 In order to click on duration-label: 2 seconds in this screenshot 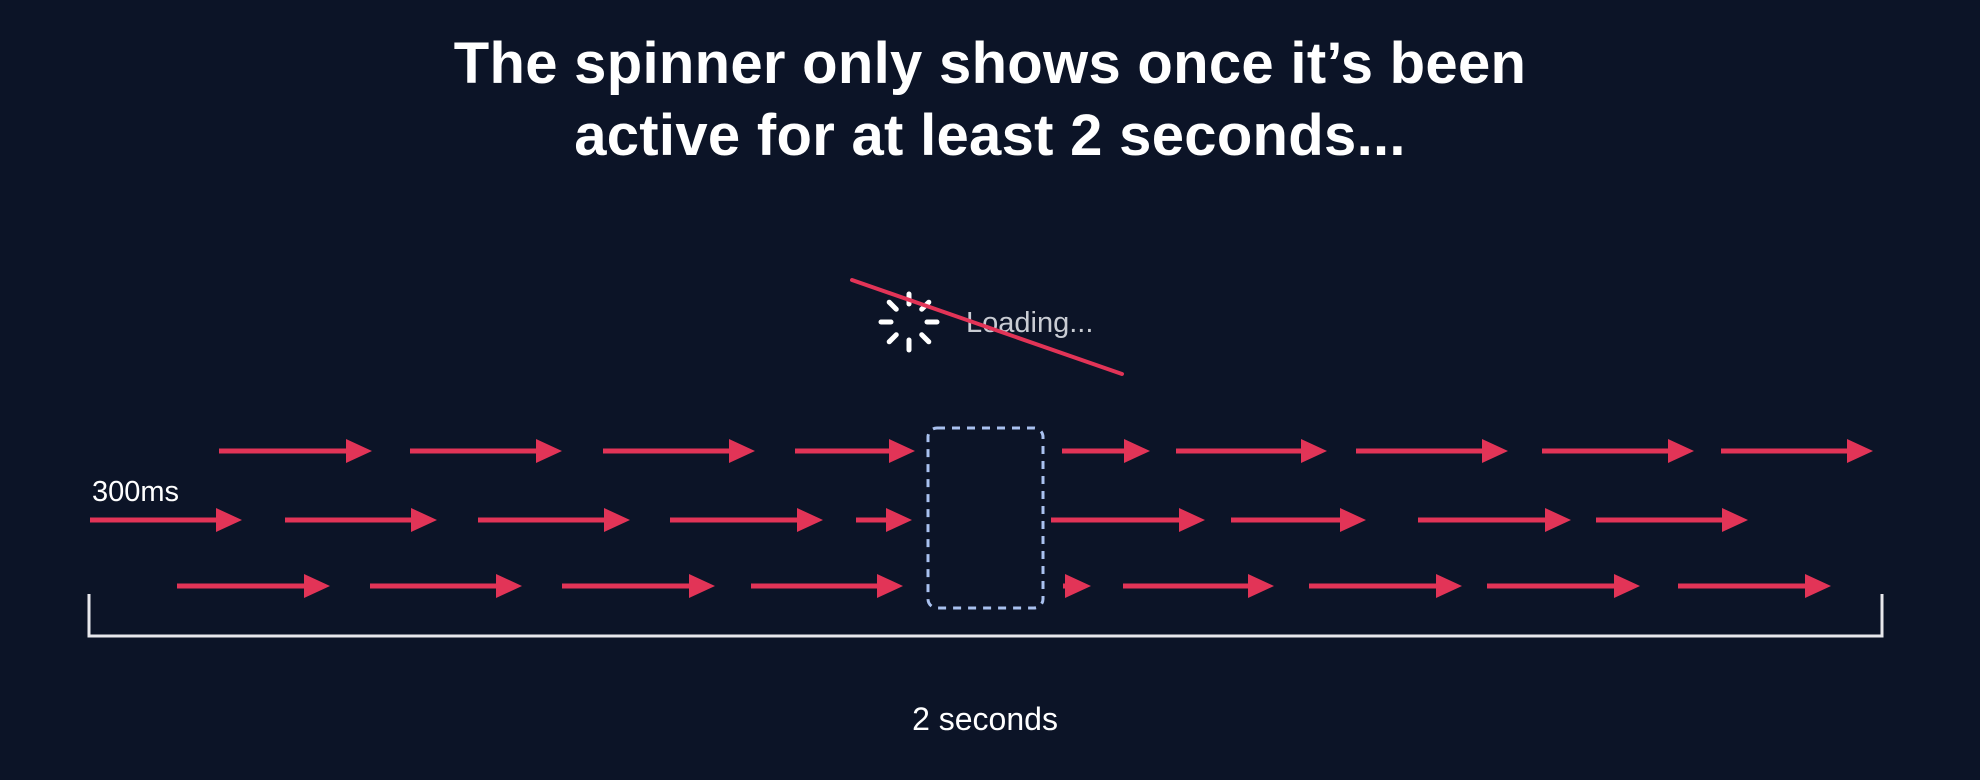, I will do `click(985, 719)`.